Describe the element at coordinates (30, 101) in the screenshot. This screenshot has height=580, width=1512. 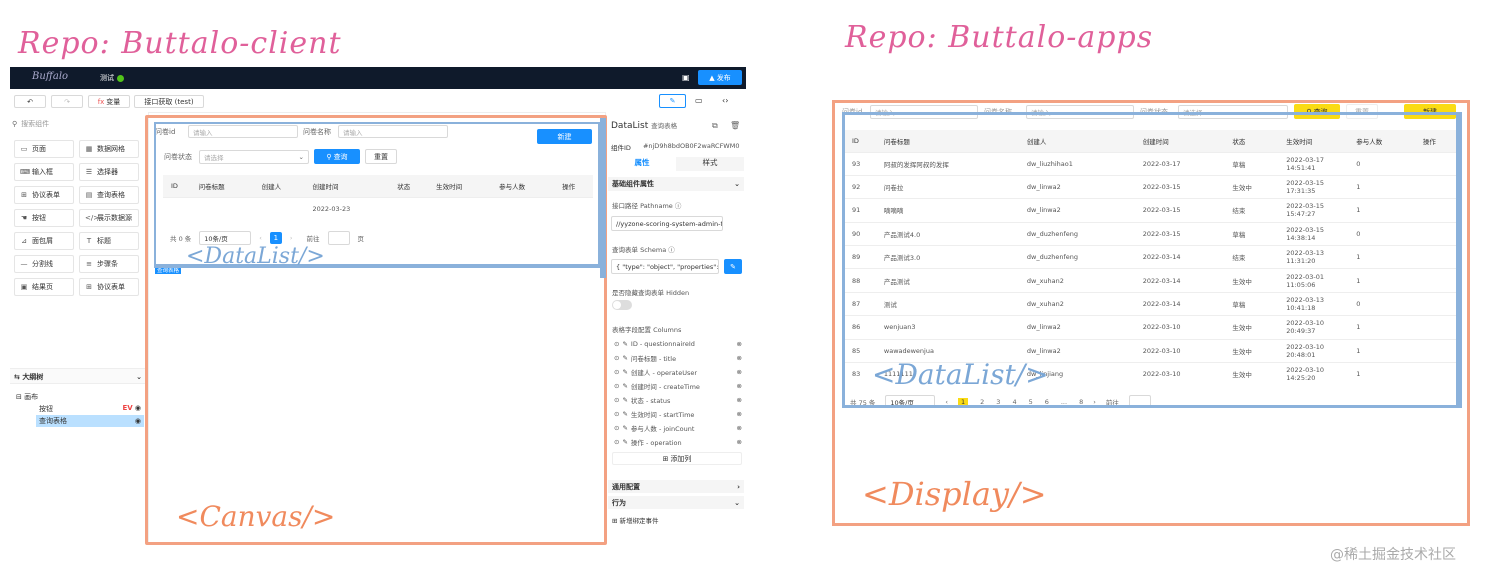
I see `undo-button: ↶` at that location.